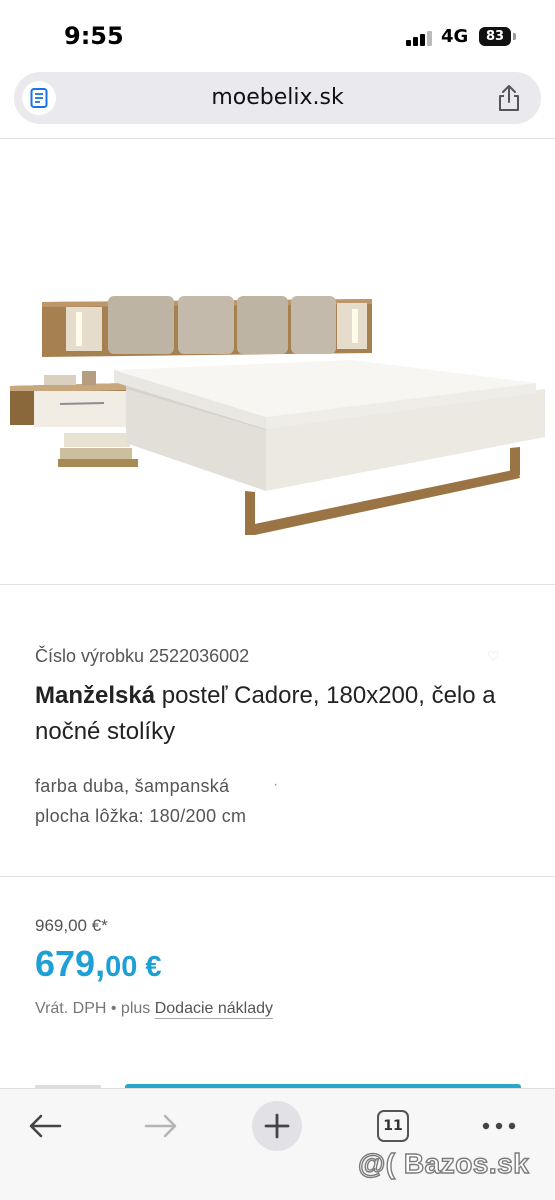 The image size is (555, 1200). Describe the element at coordinates (420, 38) in the screenshot. I see `signal-icon` at that location.